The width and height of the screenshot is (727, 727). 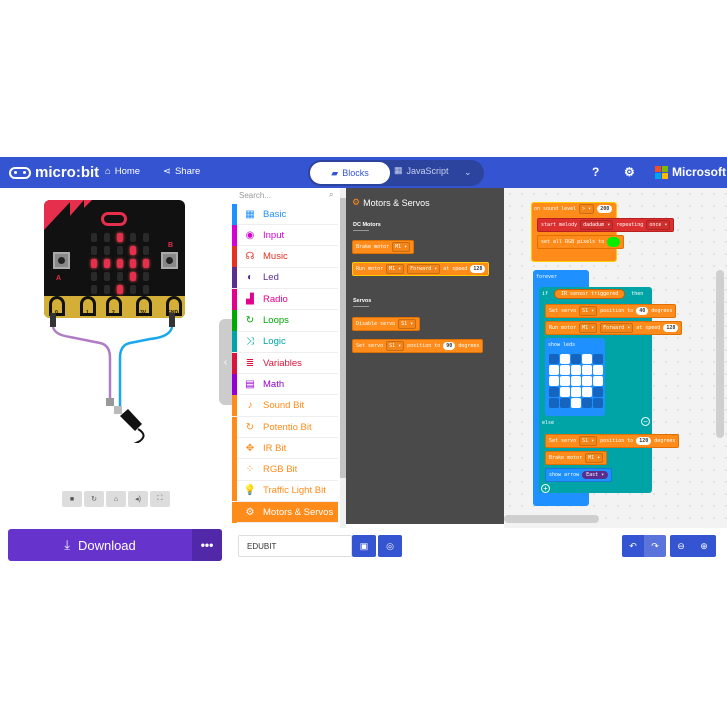 I want to click on category-radio: ▟ Radio, so click(x=285, y=299).